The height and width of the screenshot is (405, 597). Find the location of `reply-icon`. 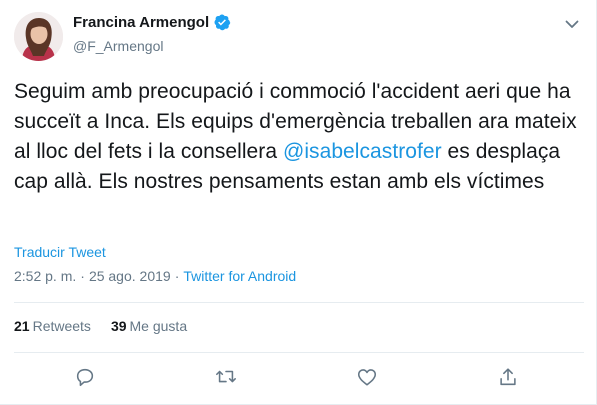

reply-icon is located at coordinates (85, 377).